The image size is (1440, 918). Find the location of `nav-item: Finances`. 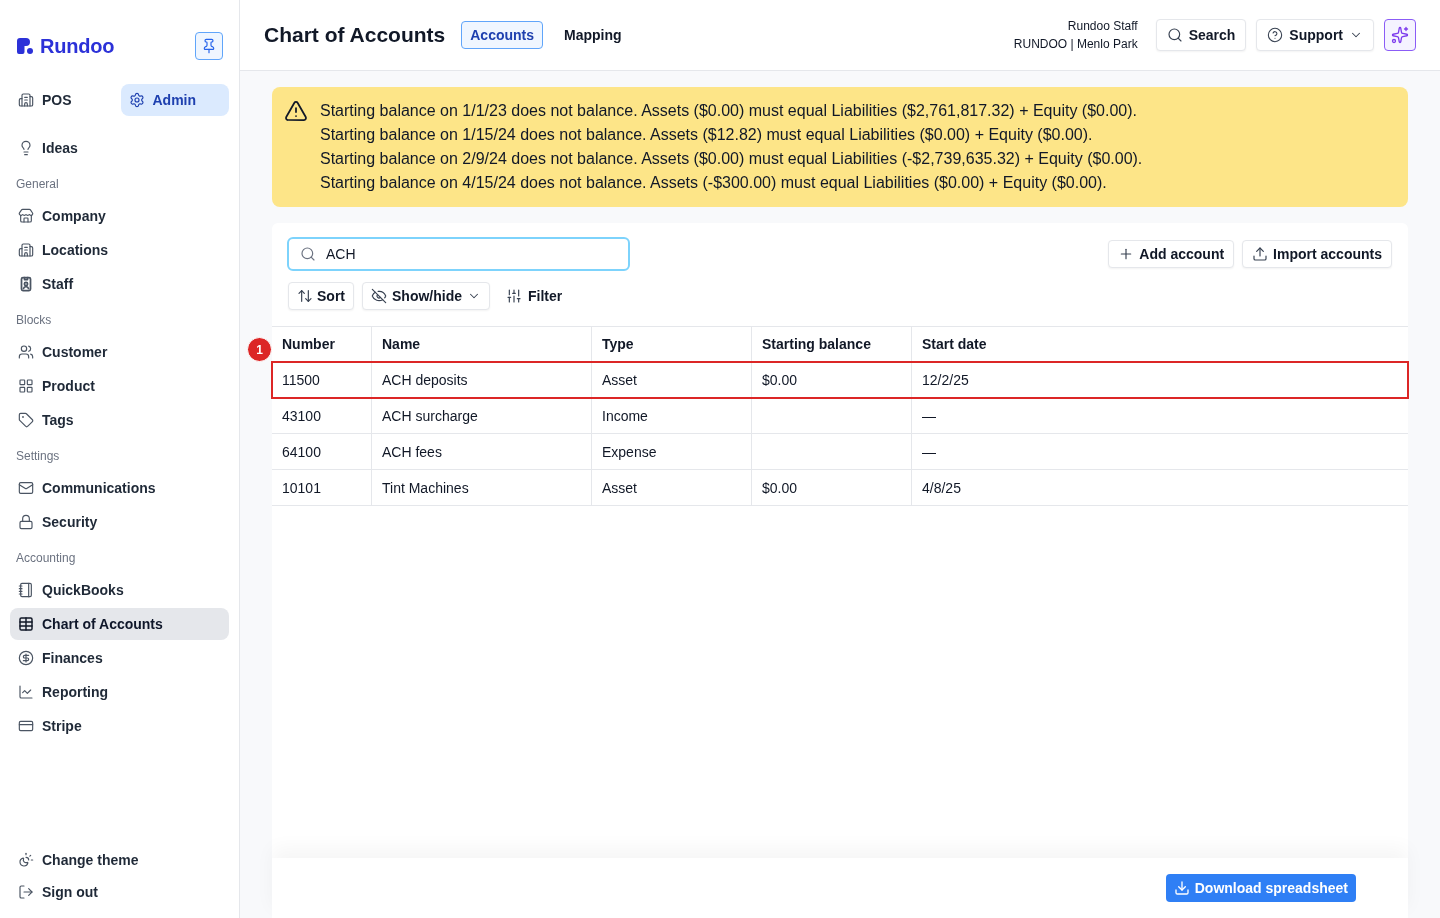

nav-item: Finances is located at coordinates (119, 658).